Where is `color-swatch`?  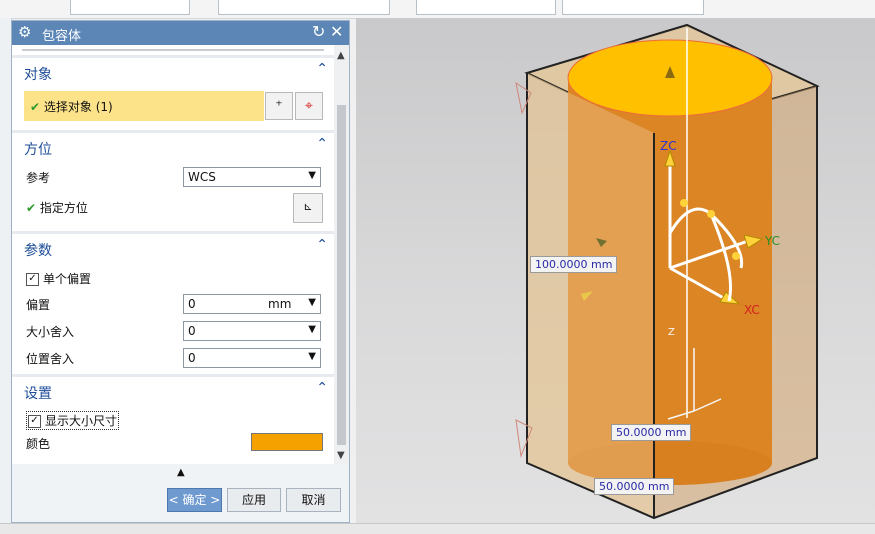 color-swatch is located at coordinates (287, 442).